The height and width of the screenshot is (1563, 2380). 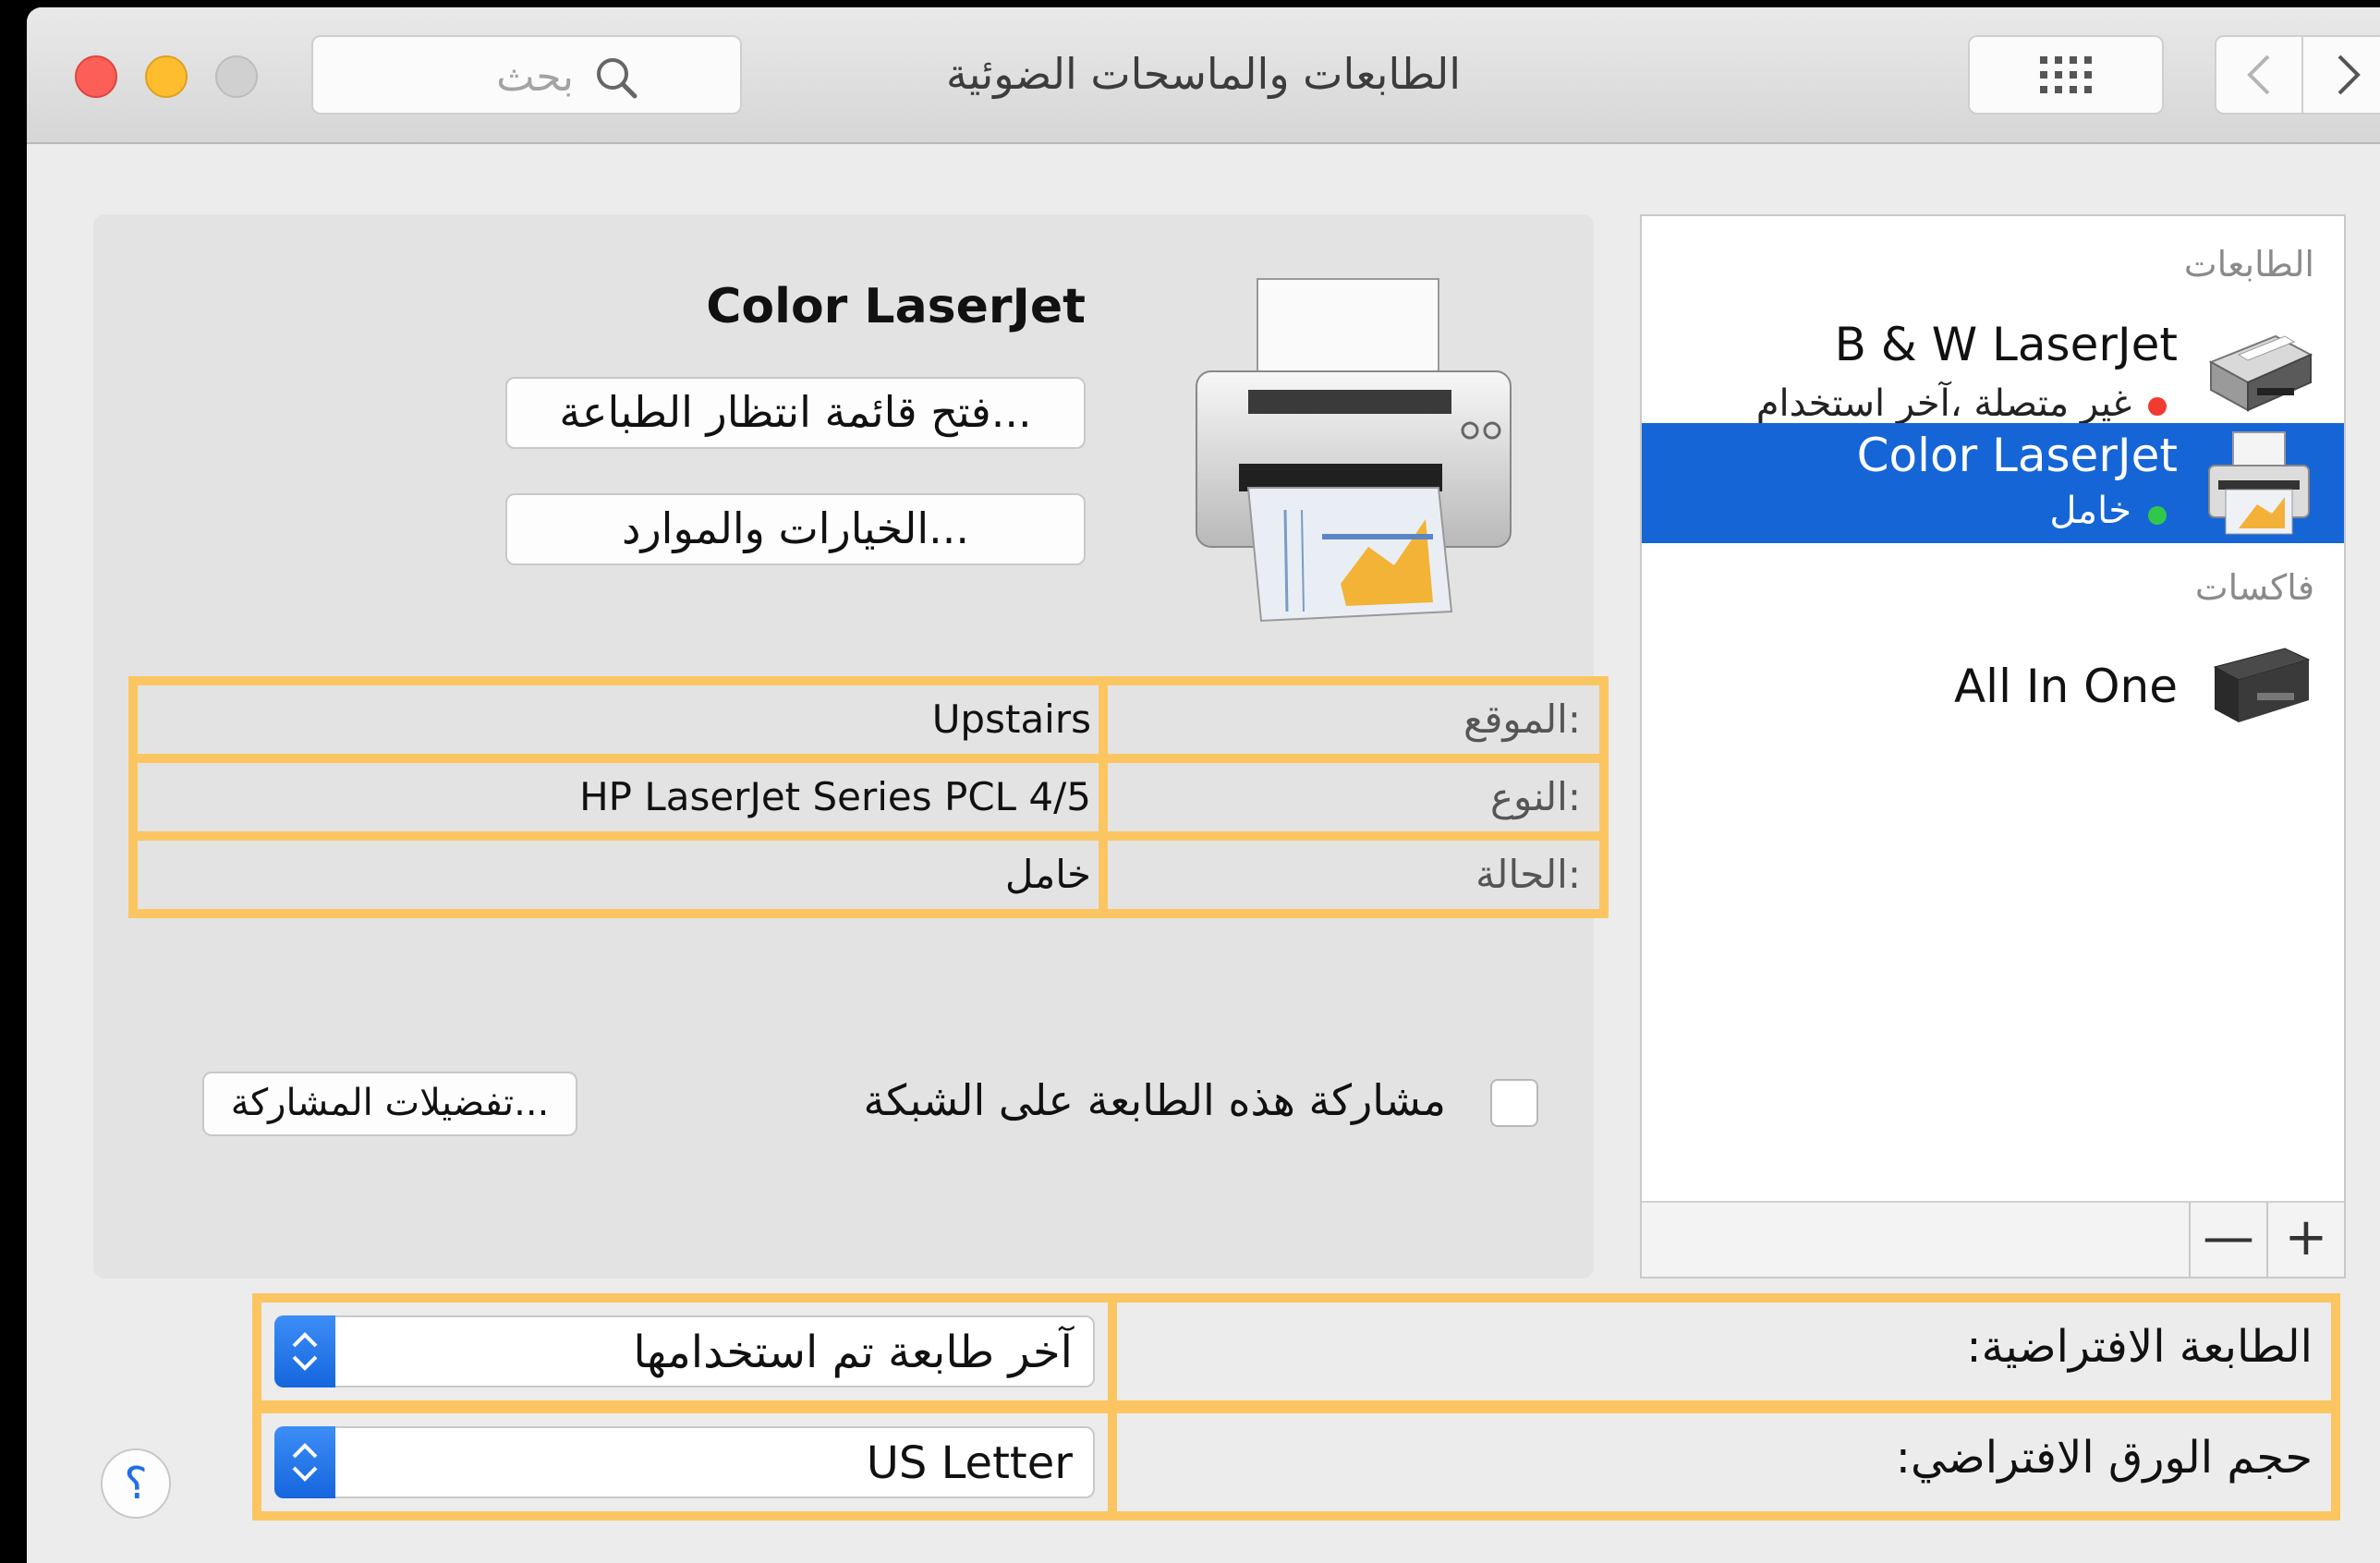 What do you see at coordinates (2017, 455) in the screenshot?
I see `printer-name: Color LaserJet` at bounding box center [2017, 455].